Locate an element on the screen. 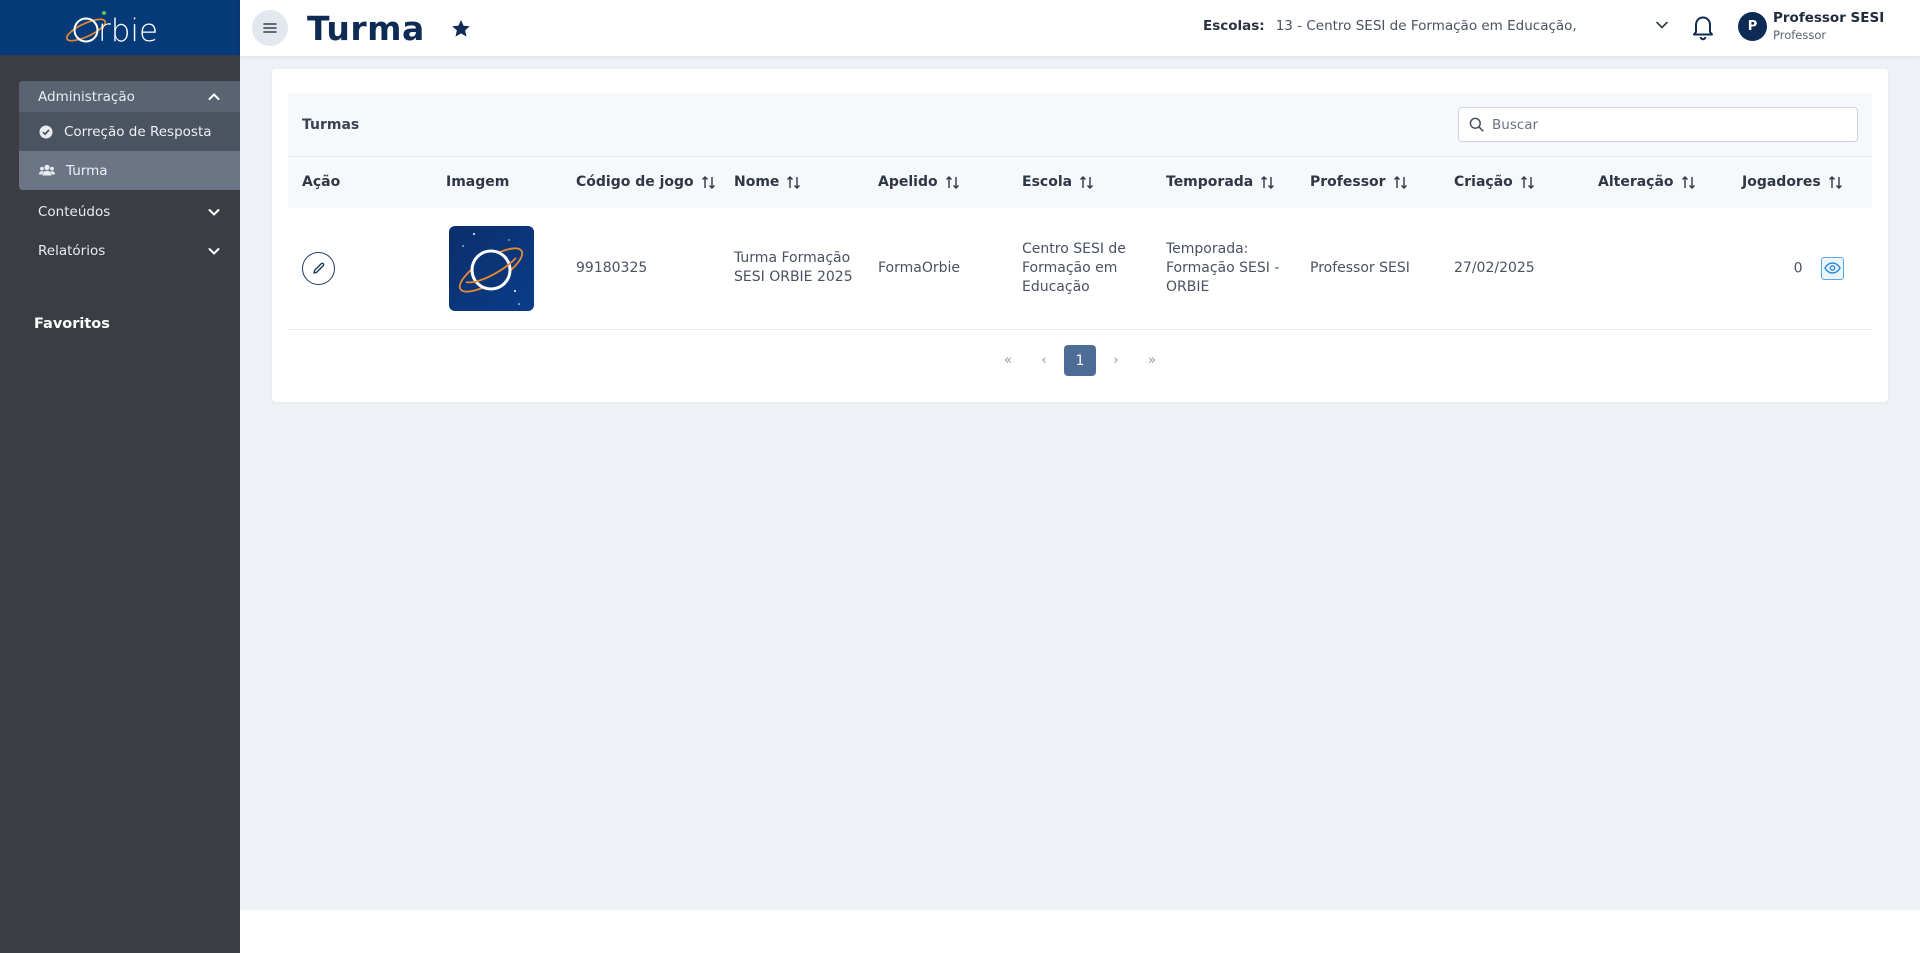  brand-logo: rbie is located at coordinates (120, 27).